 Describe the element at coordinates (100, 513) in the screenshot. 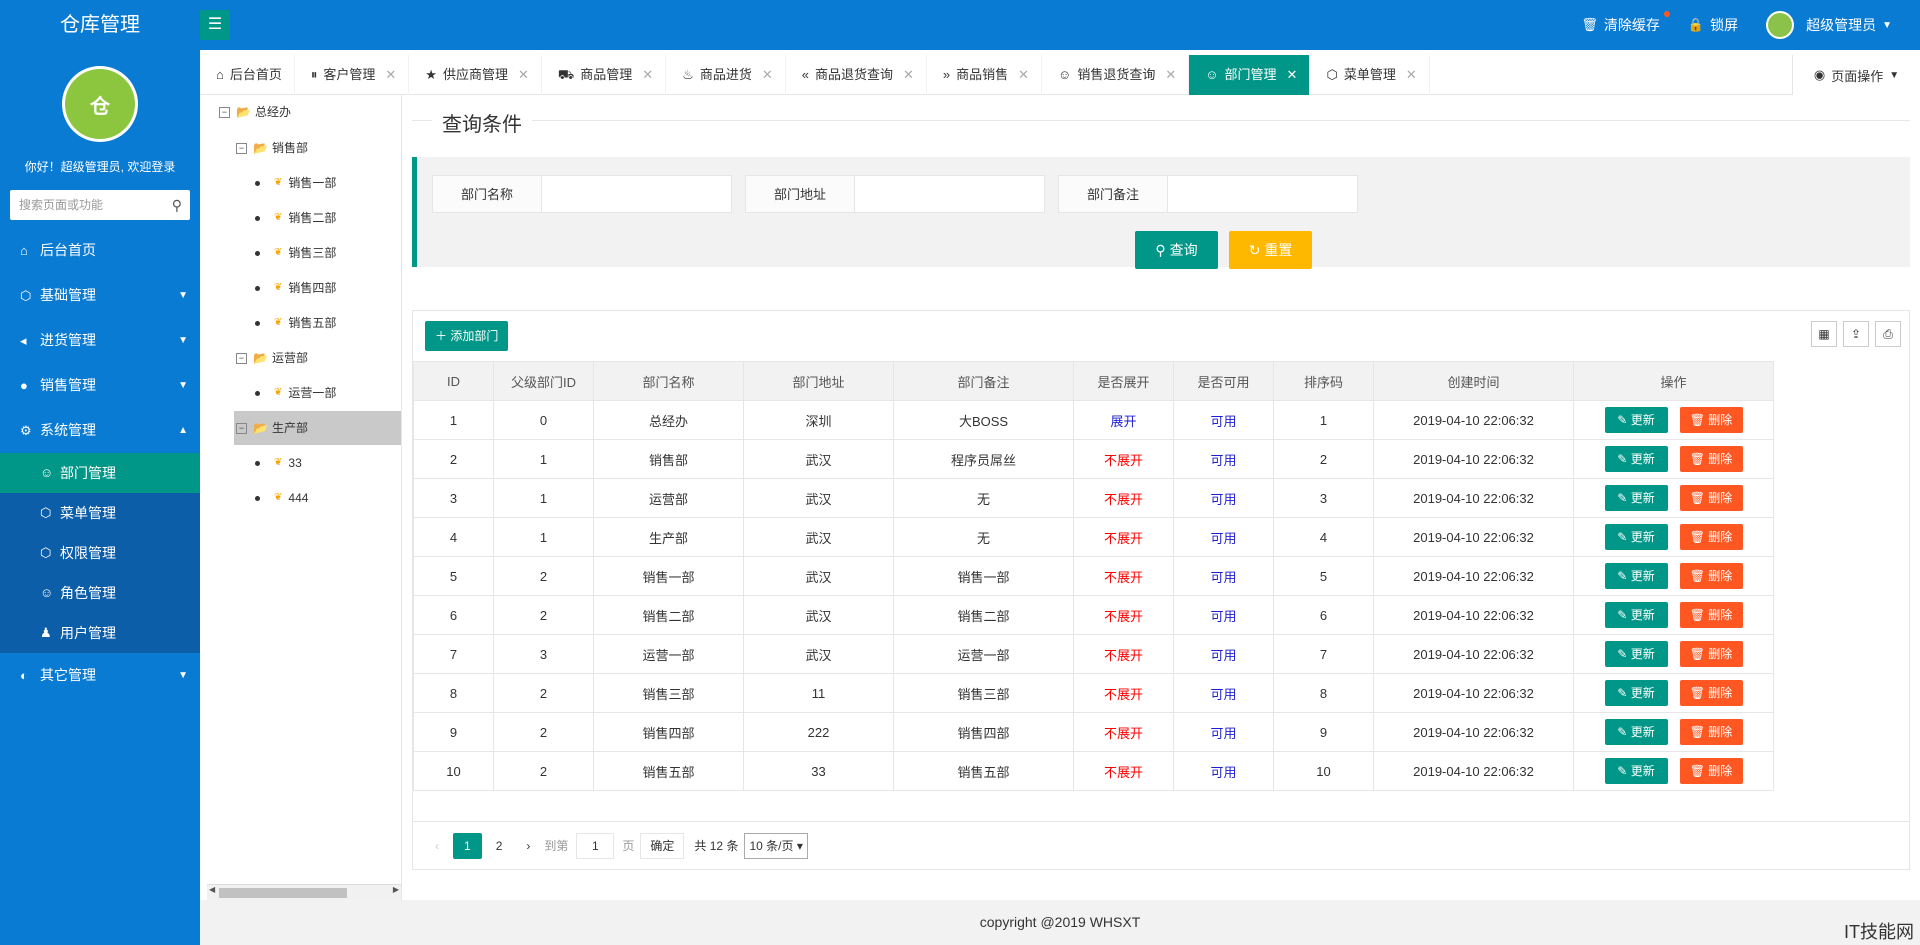

I see `sidebar-item-menu: ⬡ 菜单管理` at that location.